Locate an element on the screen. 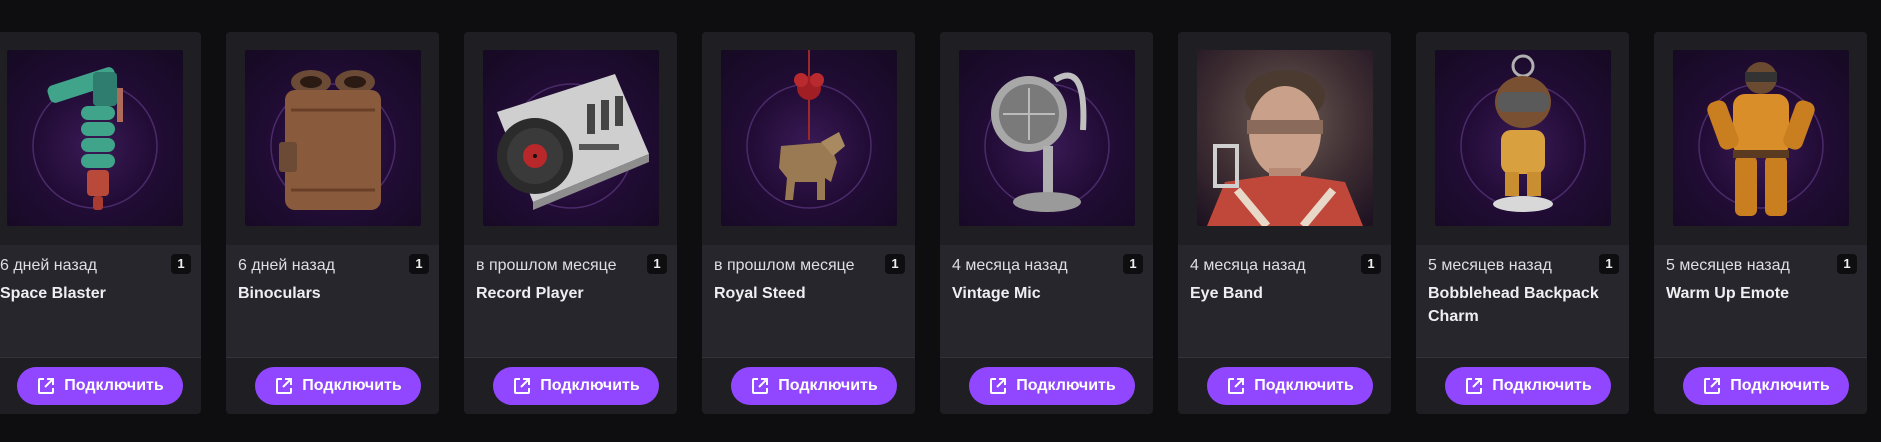  reward-card: 6 дней назад 1 Binoculars Подключить is located at coordinates (332, 223).